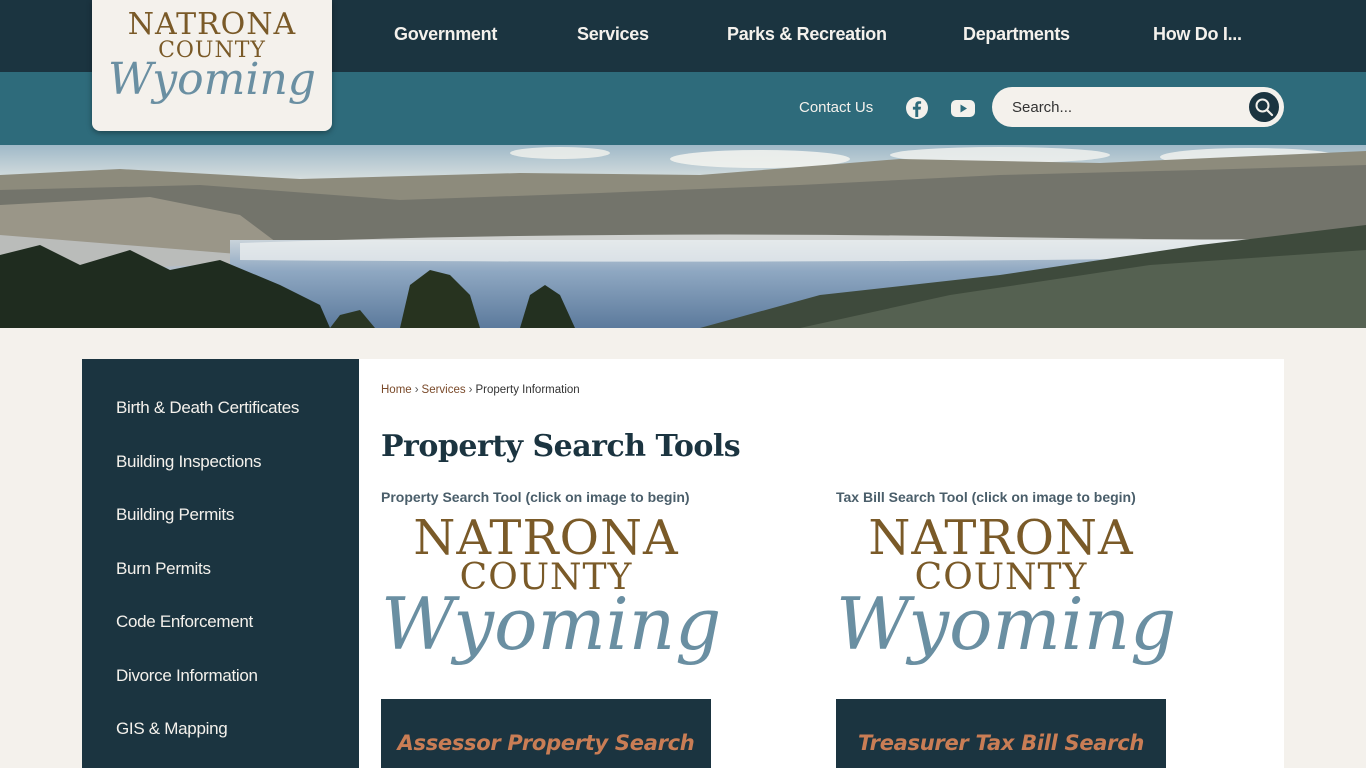 The image size is (1366, 768). I want to click on nav-parks-recreation: Parks & Recreation, so click(807, 34).